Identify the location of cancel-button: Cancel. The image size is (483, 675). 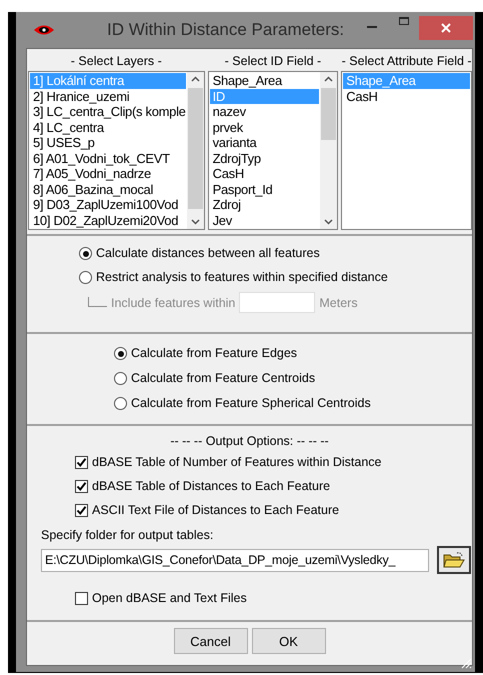
(211, 641).